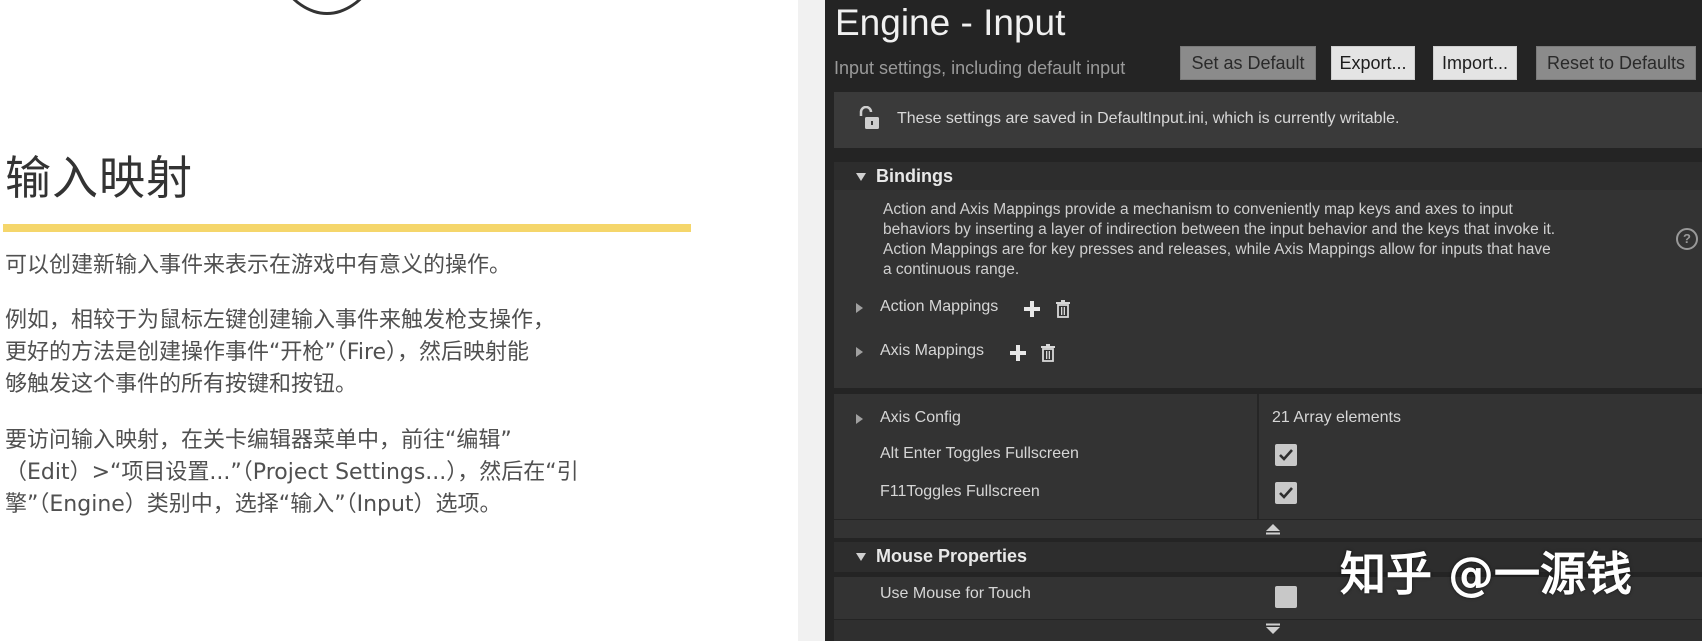 Image resolution: width=1702 pixels, height=641 pixels. What do you see at coordinates (181, 384) in the screenshot?
I see `paragraph-line: 够触发这个事件的所有按键和按钮。` at bounding box center [181, 384].